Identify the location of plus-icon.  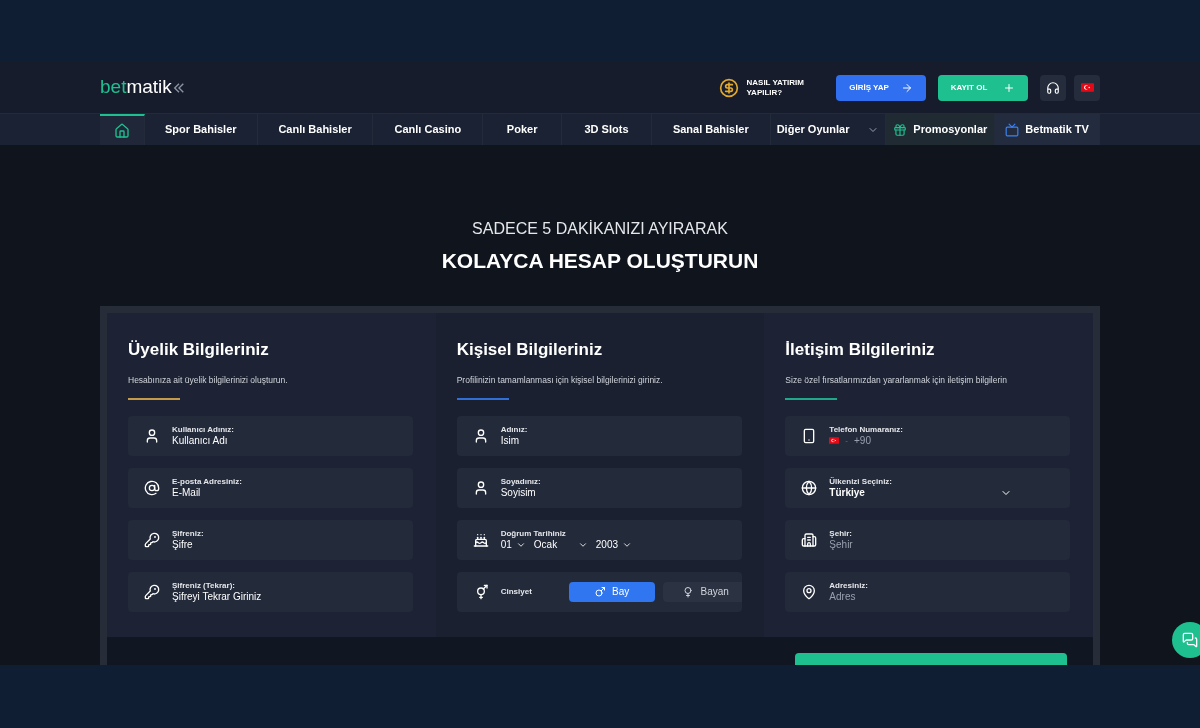
(1009, 87).